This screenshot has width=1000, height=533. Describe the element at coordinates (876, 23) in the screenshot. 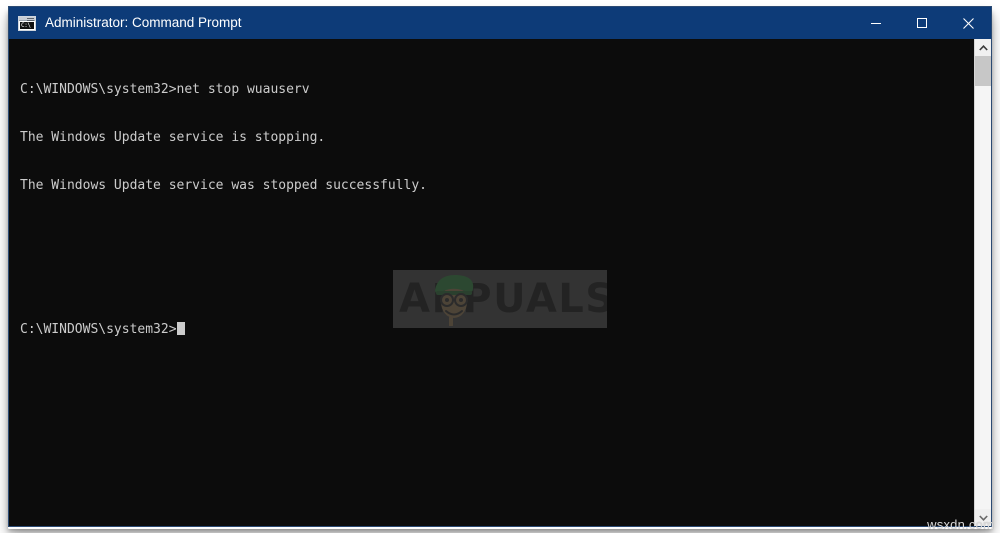

I see `minimize-button` at that location.